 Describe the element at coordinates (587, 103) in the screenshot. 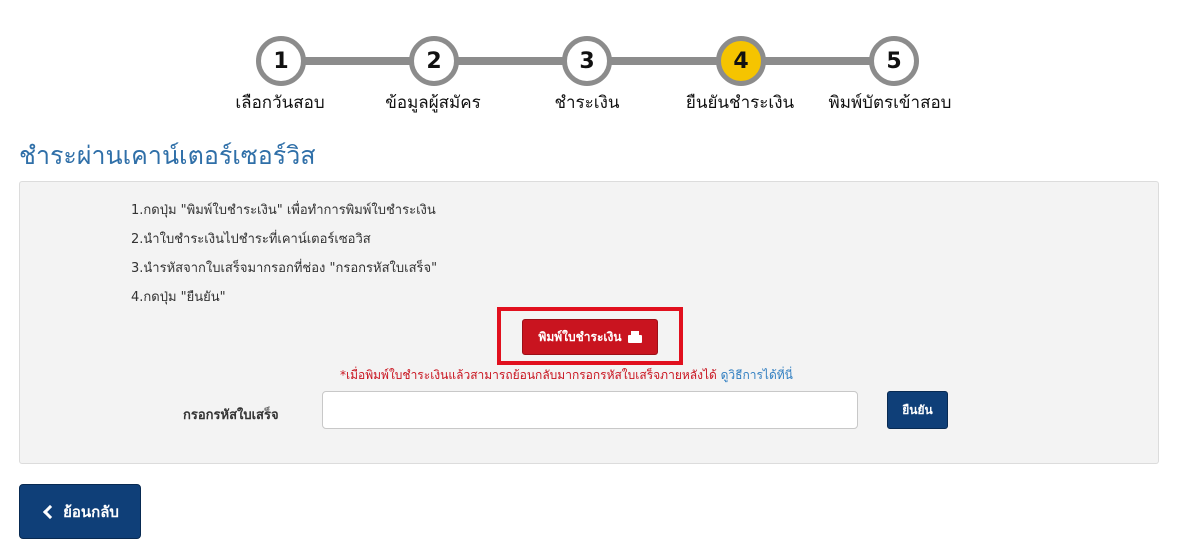

I see `step-3-label: ชำระเงิน` at that location.